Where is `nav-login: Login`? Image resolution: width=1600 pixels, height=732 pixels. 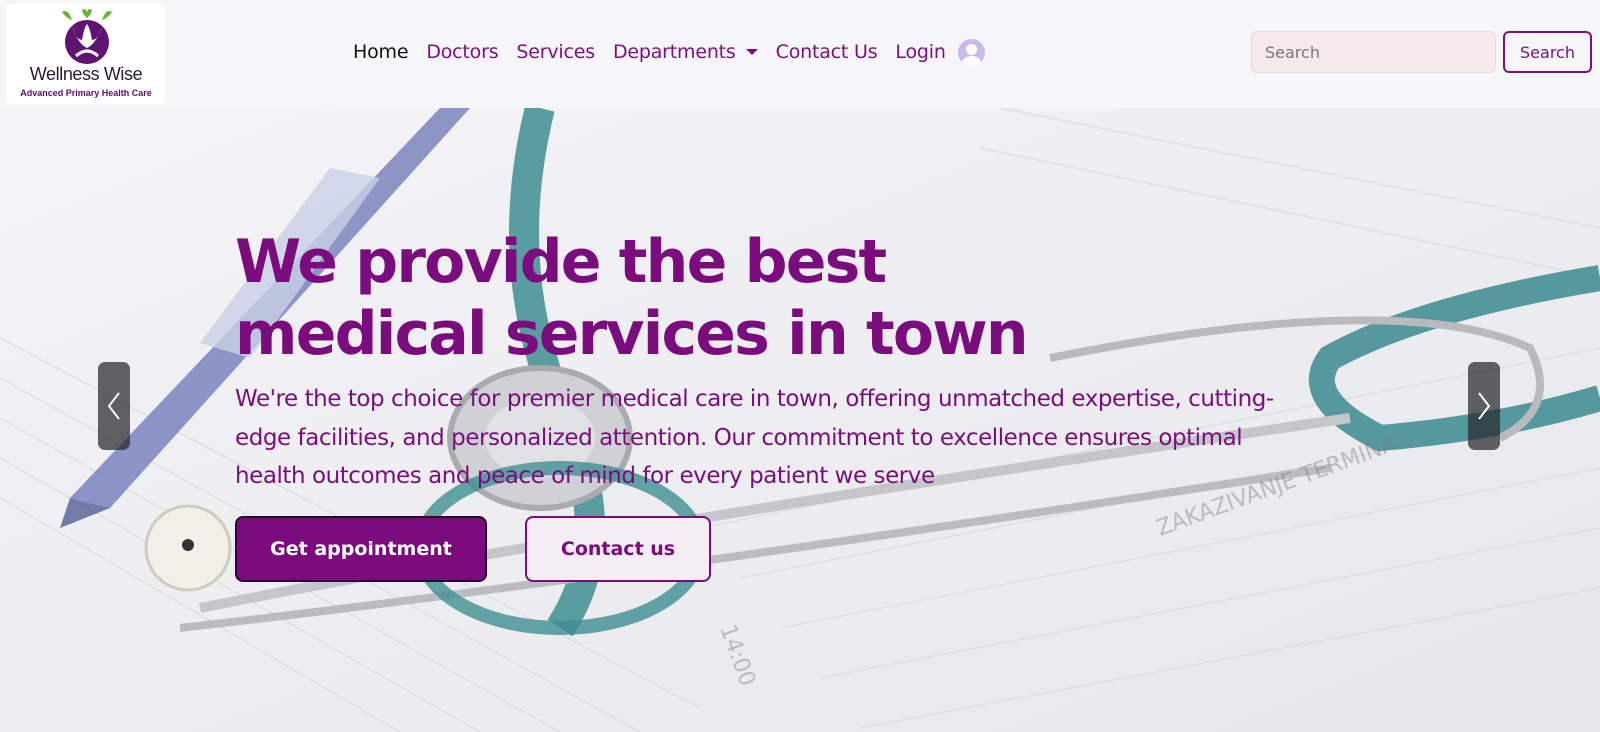
nav-login: Login is located at coordinates (939, 52).